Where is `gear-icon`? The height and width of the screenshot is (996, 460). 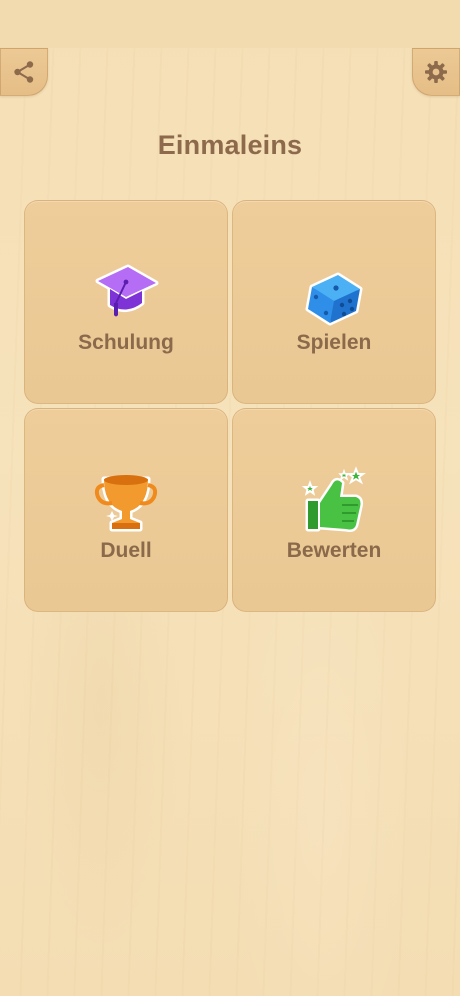
gear-icon is located at coordinates (436, 72).